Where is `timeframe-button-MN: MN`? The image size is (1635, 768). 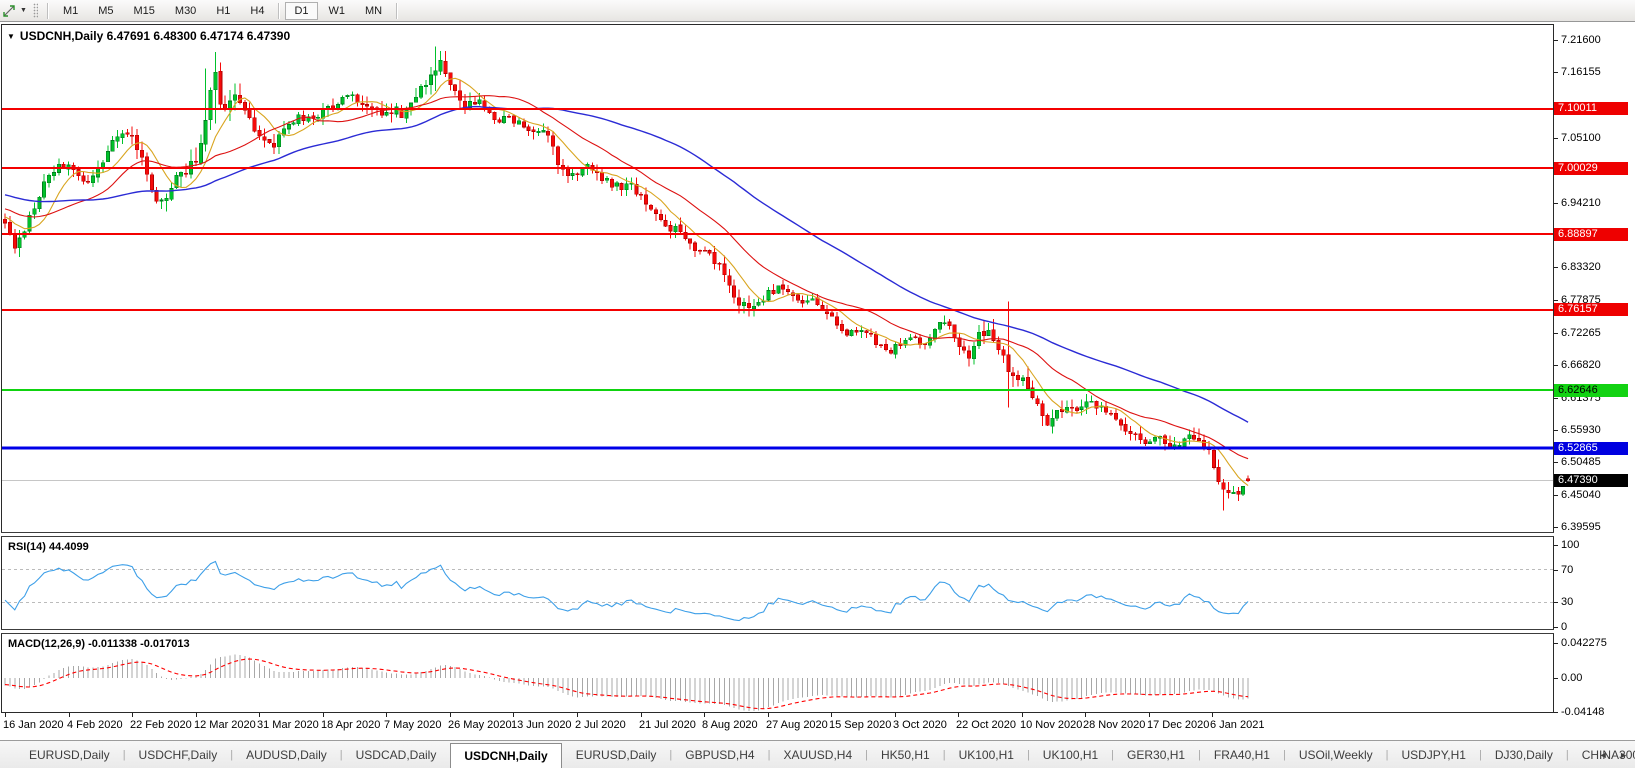
timeframe-button-MN: MN is located at coordinates (373, 11).